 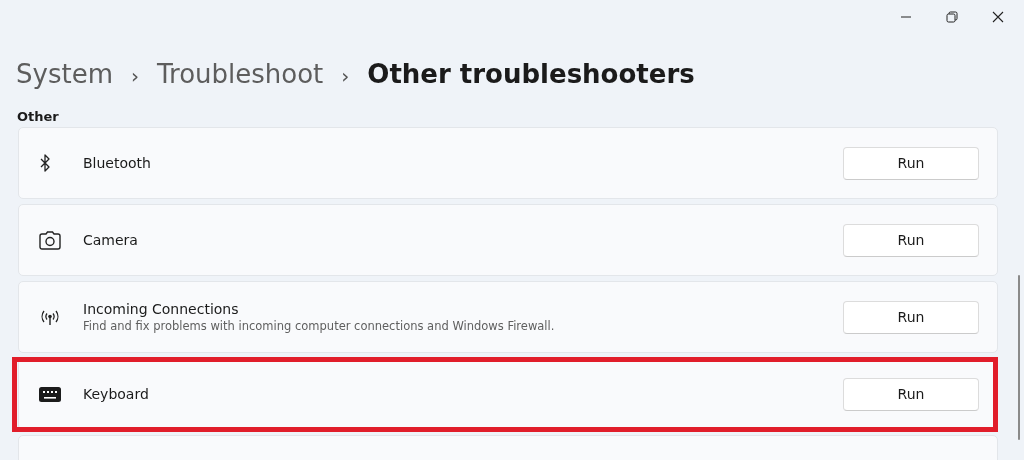 I want to click on bluetooth-icon, so click(x=45, y=163).